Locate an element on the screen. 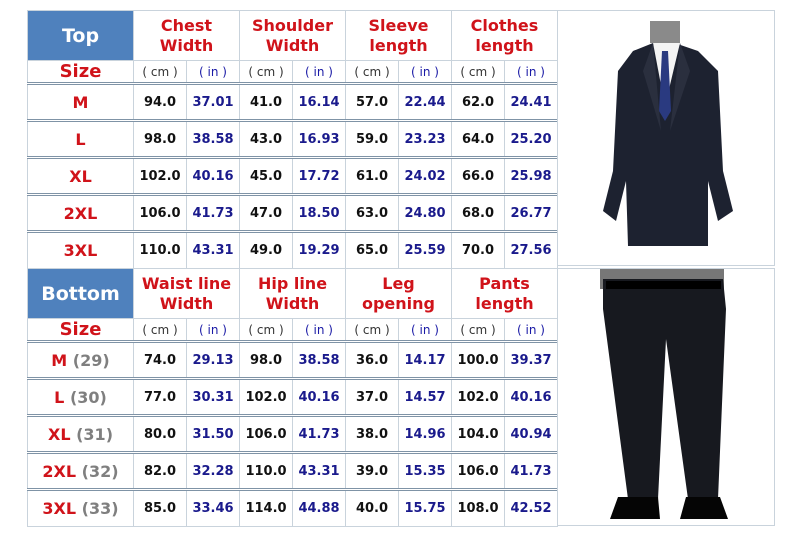  value-in: 25.59 is located at coordinates (425, 249).